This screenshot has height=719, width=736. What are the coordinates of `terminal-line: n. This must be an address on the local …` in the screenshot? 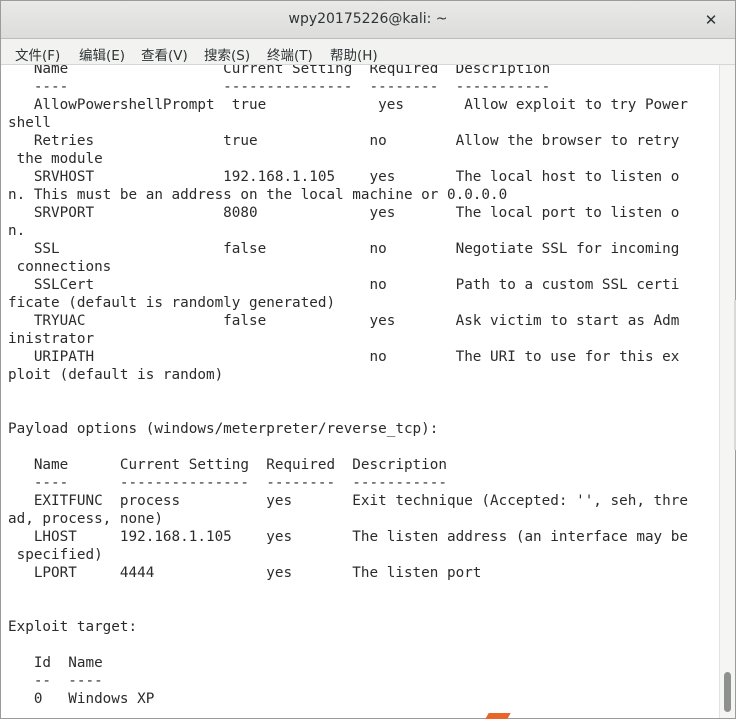 It's located at (258, 195).